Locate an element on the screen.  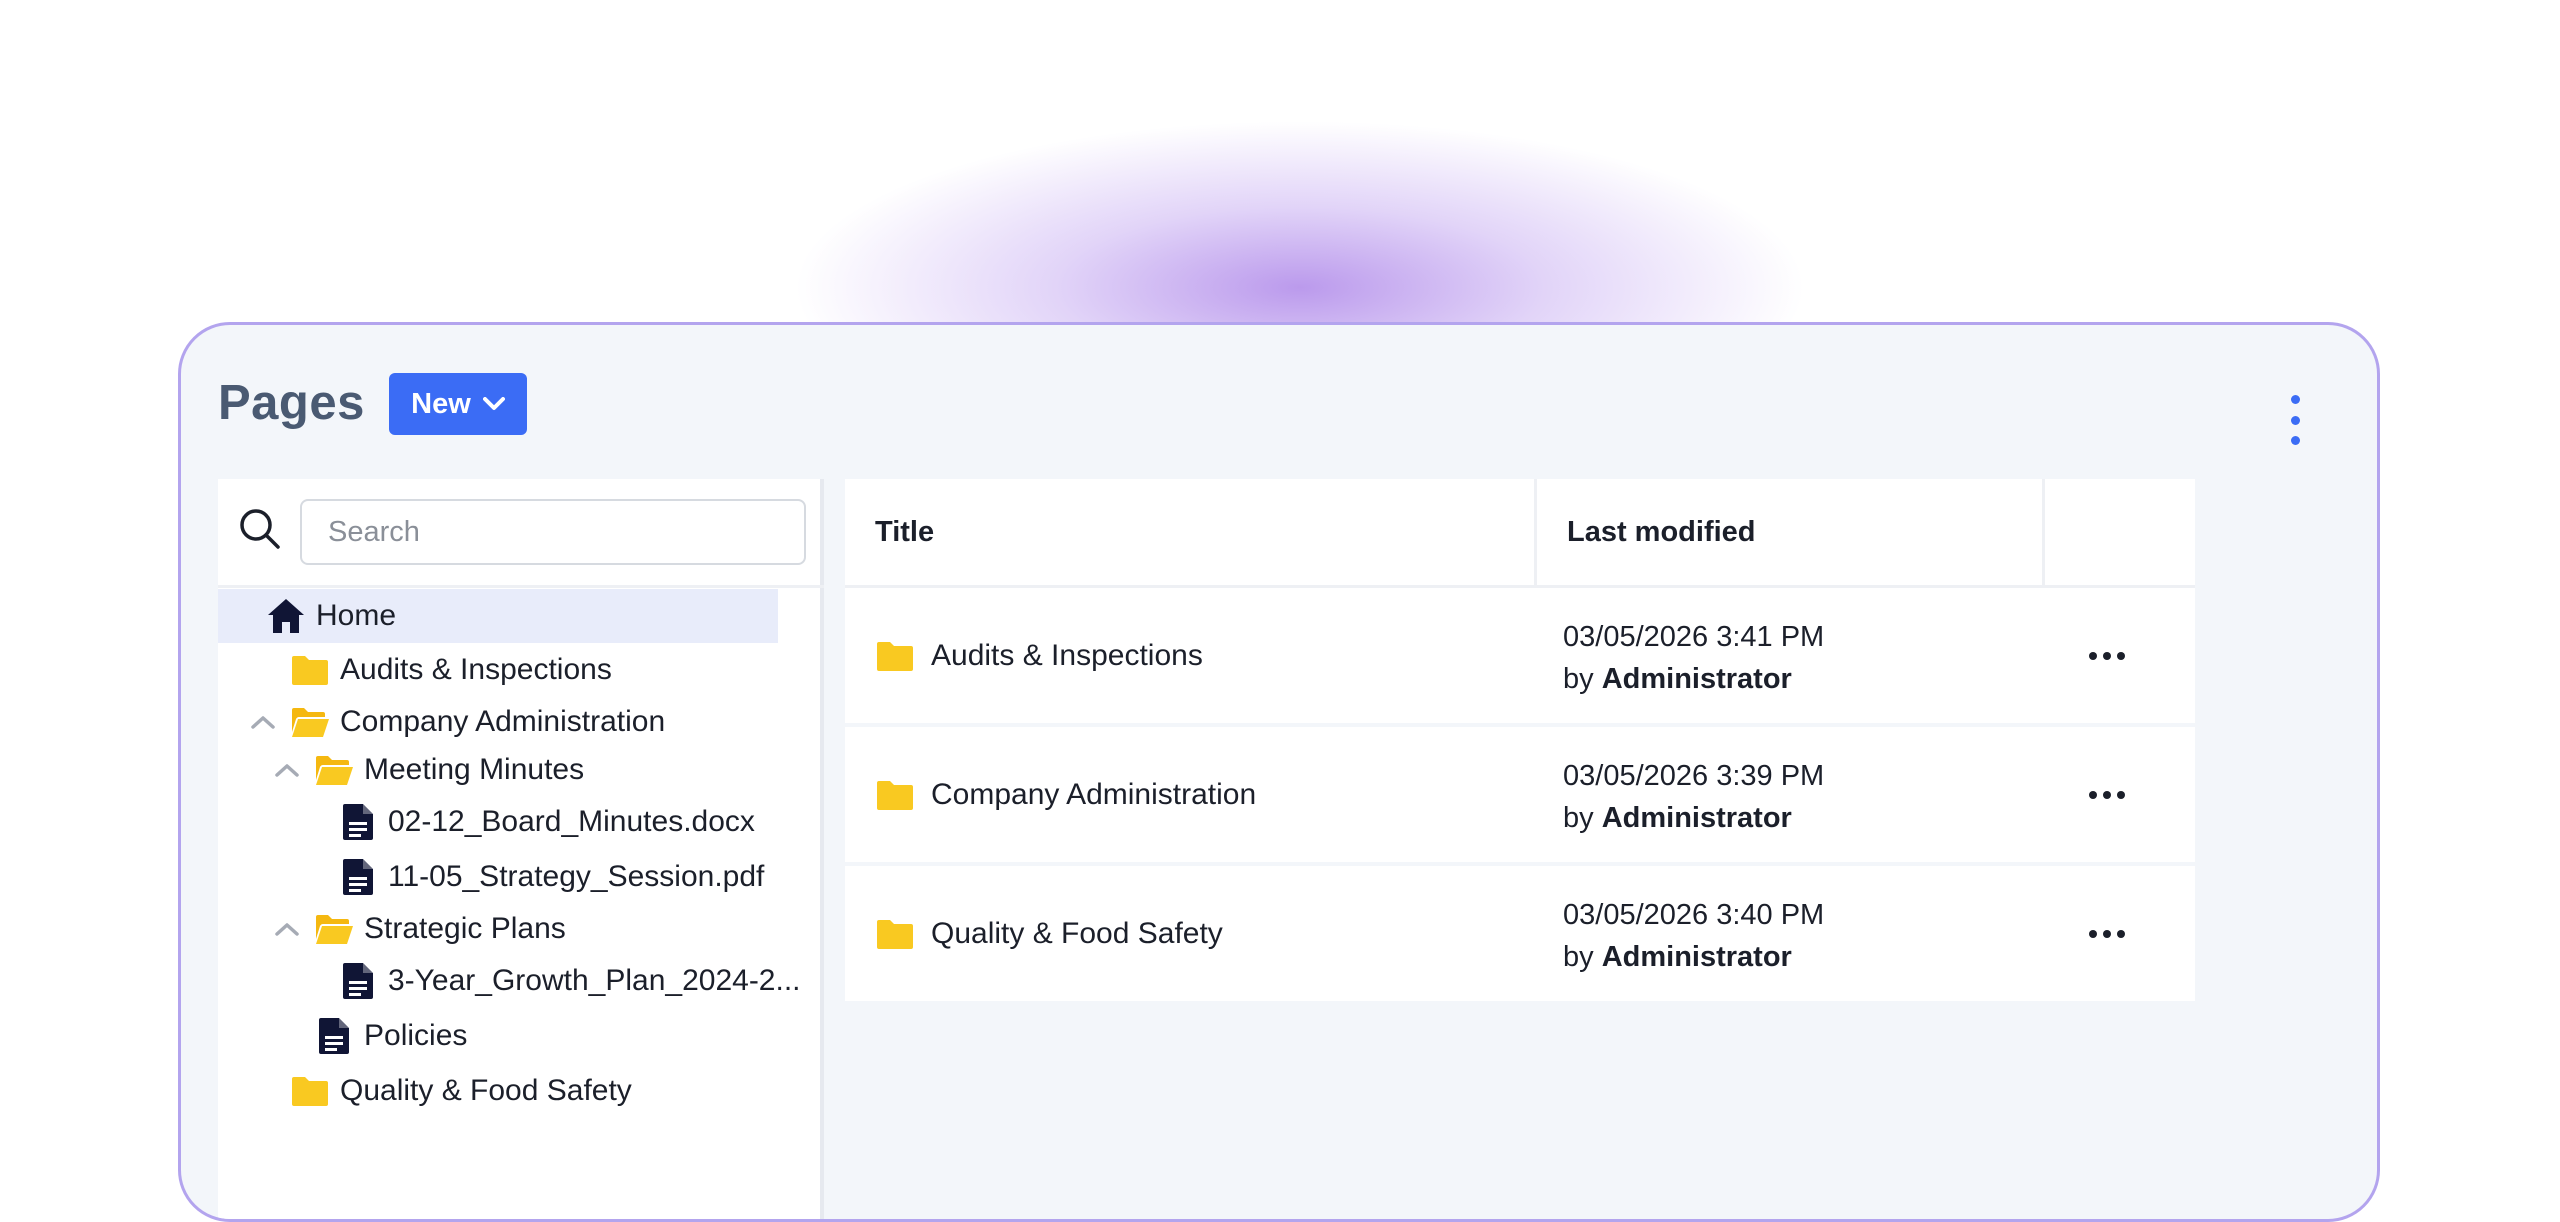
row-last-modified: 03/05/2026 3:39 PM by Administrator is located at coordinates (1693, 797).